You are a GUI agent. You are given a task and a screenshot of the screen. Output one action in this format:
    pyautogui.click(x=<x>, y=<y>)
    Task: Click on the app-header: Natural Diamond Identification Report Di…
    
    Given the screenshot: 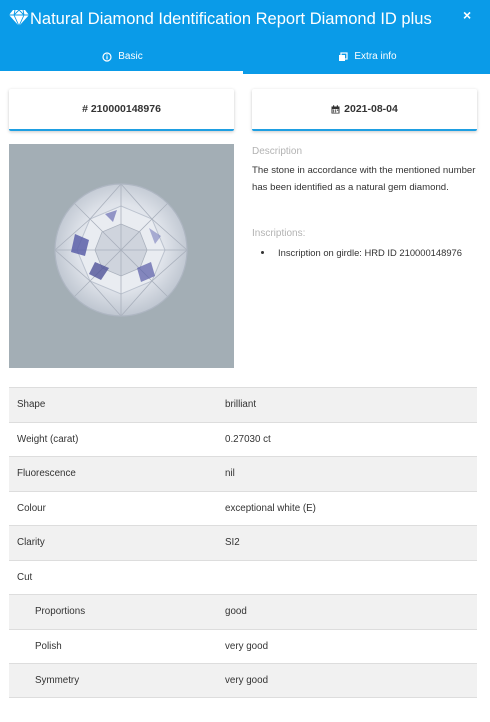 What is the action you would take?
    pyautogui.click(x=245, y=37)
    